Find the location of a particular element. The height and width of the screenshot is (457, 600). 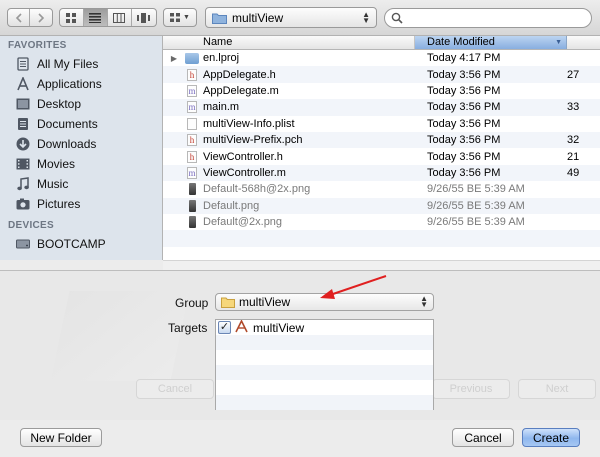

icon-view-button is located at coordinates (72, 17).